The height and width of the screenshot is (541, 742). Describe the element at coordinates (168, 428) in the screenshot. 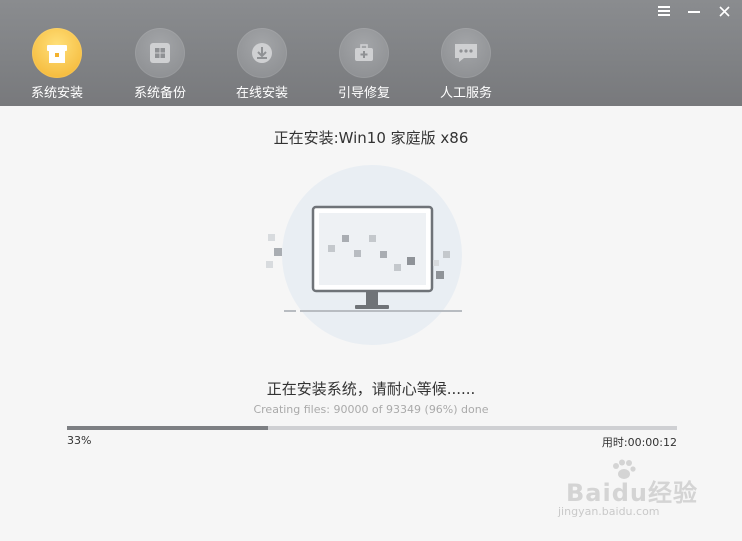

I see `install-progress-fill` at that location.